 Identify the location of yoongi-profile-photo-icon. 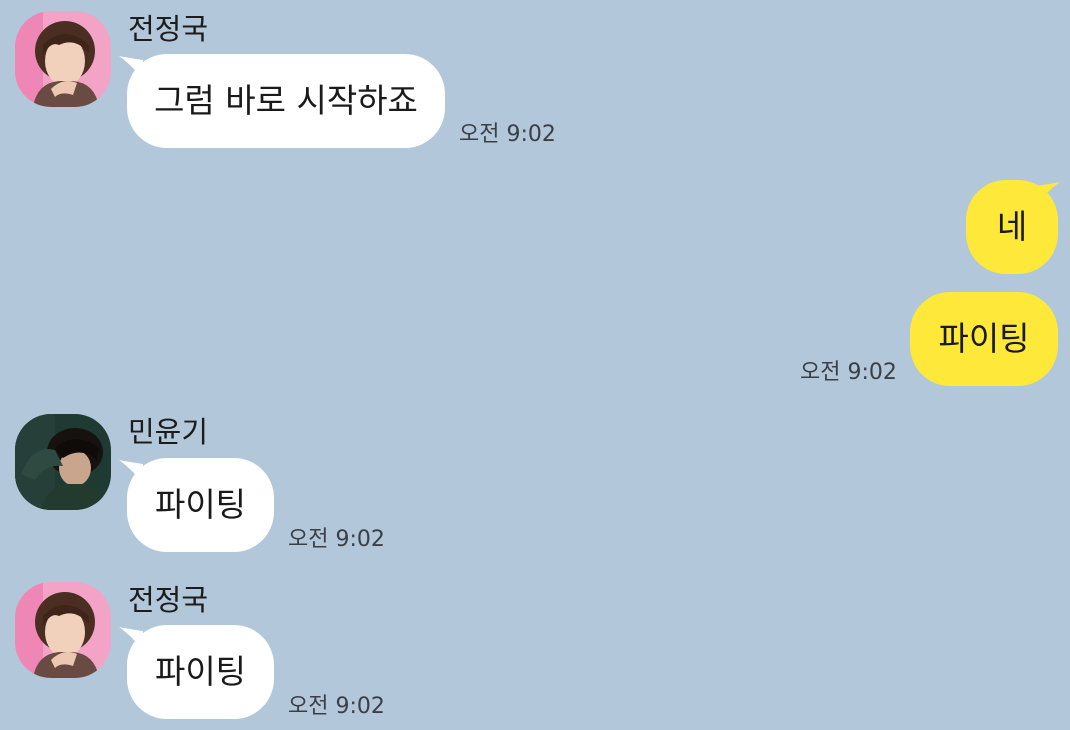
(63, 462).